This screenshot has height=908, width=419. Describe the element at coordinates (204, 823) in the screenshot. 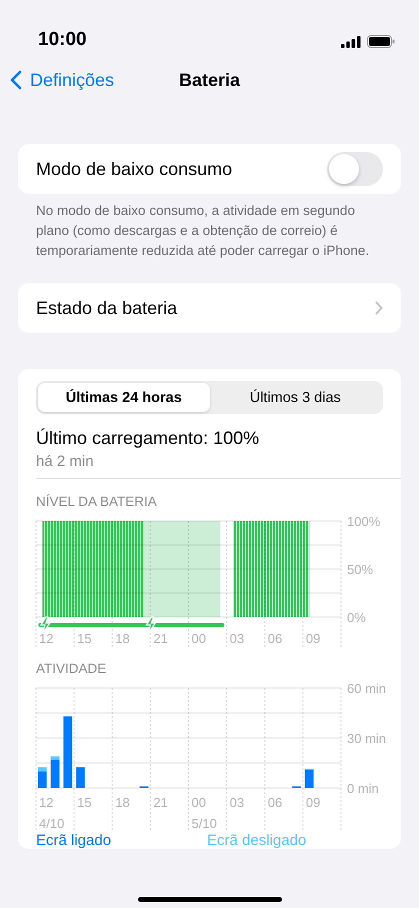

I see `date-label: 5/10` at that location.